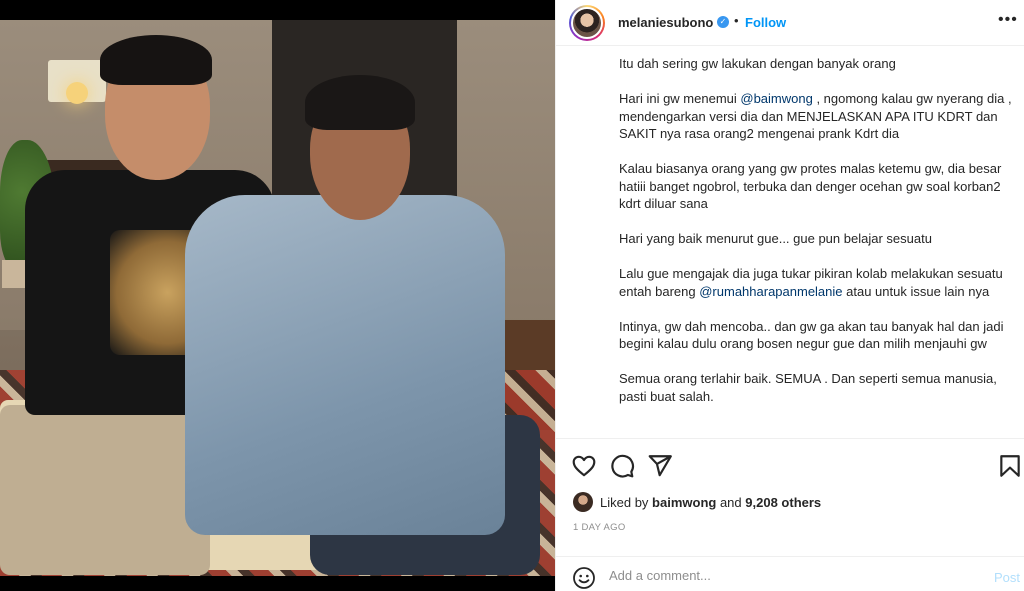 The width and height of the screenshot is (1024, 591). Describe the element at coordinates (624, 502) in the screenshot. I see `likes-prefix: Liked by` at that location.